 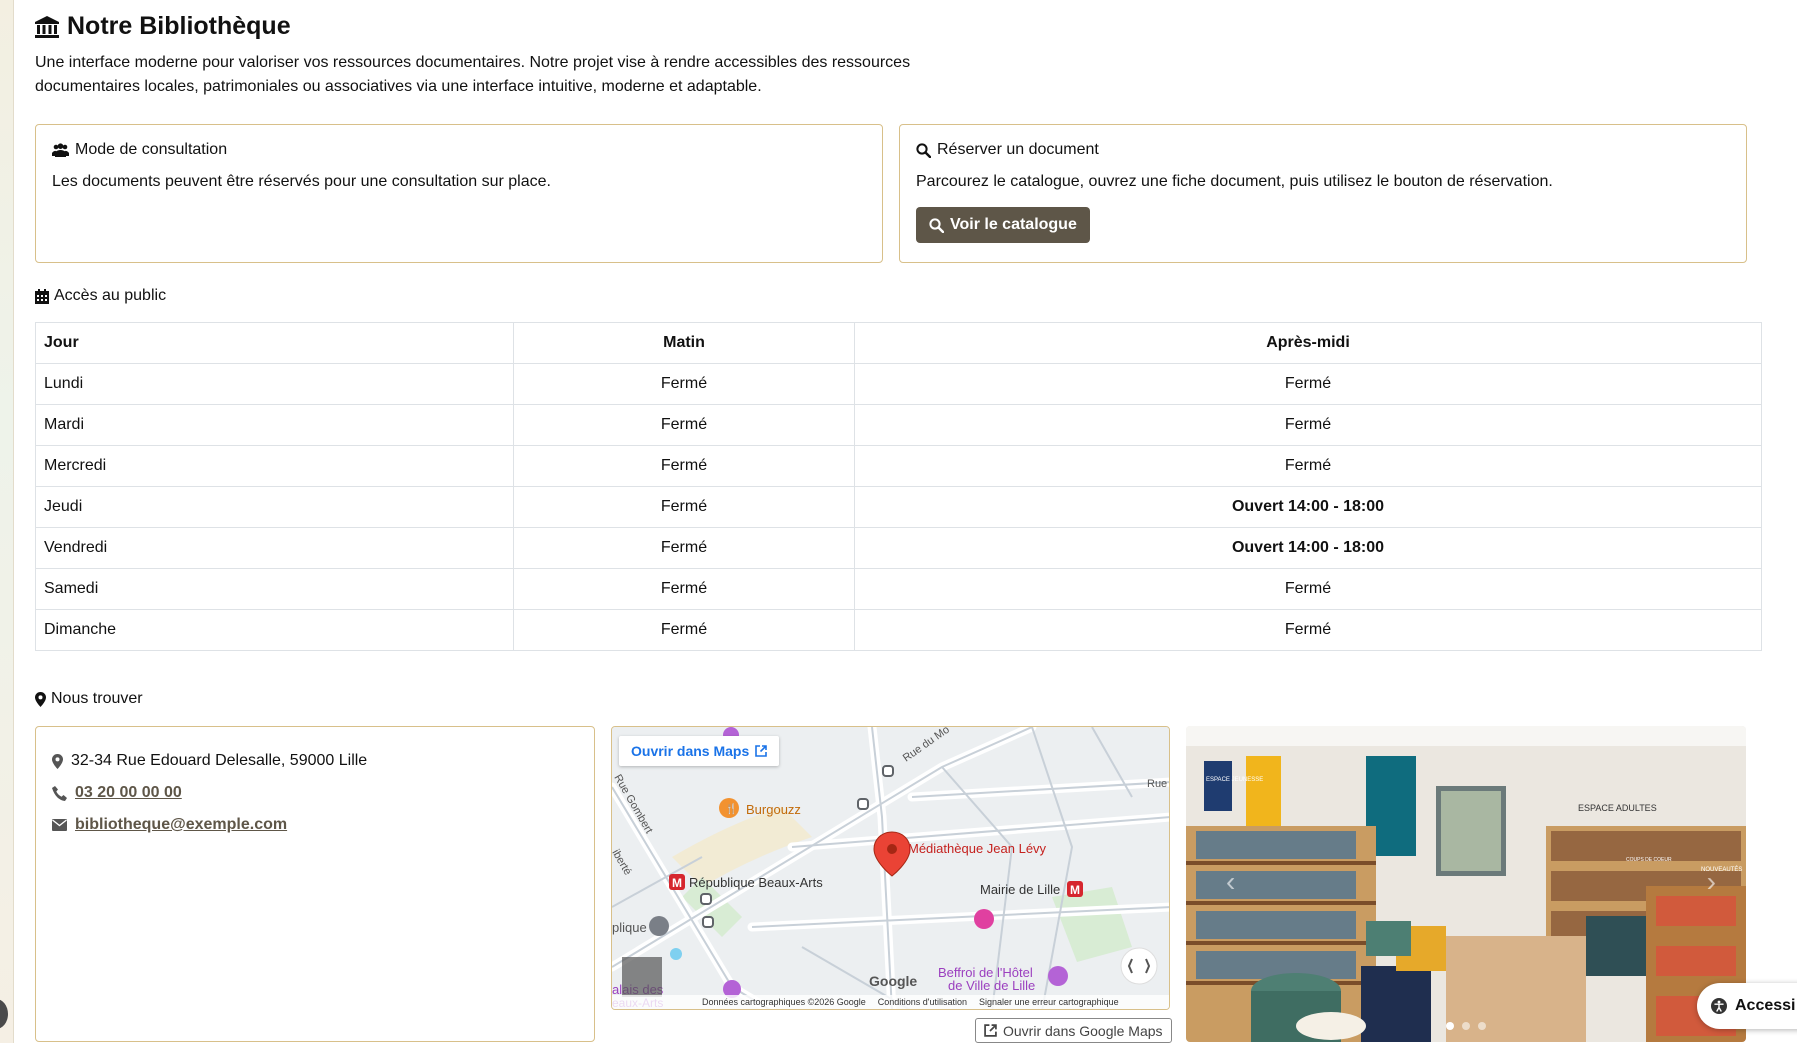 What do you see at coordinates (1230, 882) in the screenshot?
I see `carousel-prev-icon: ‹` at bounding box center [1230, 882].